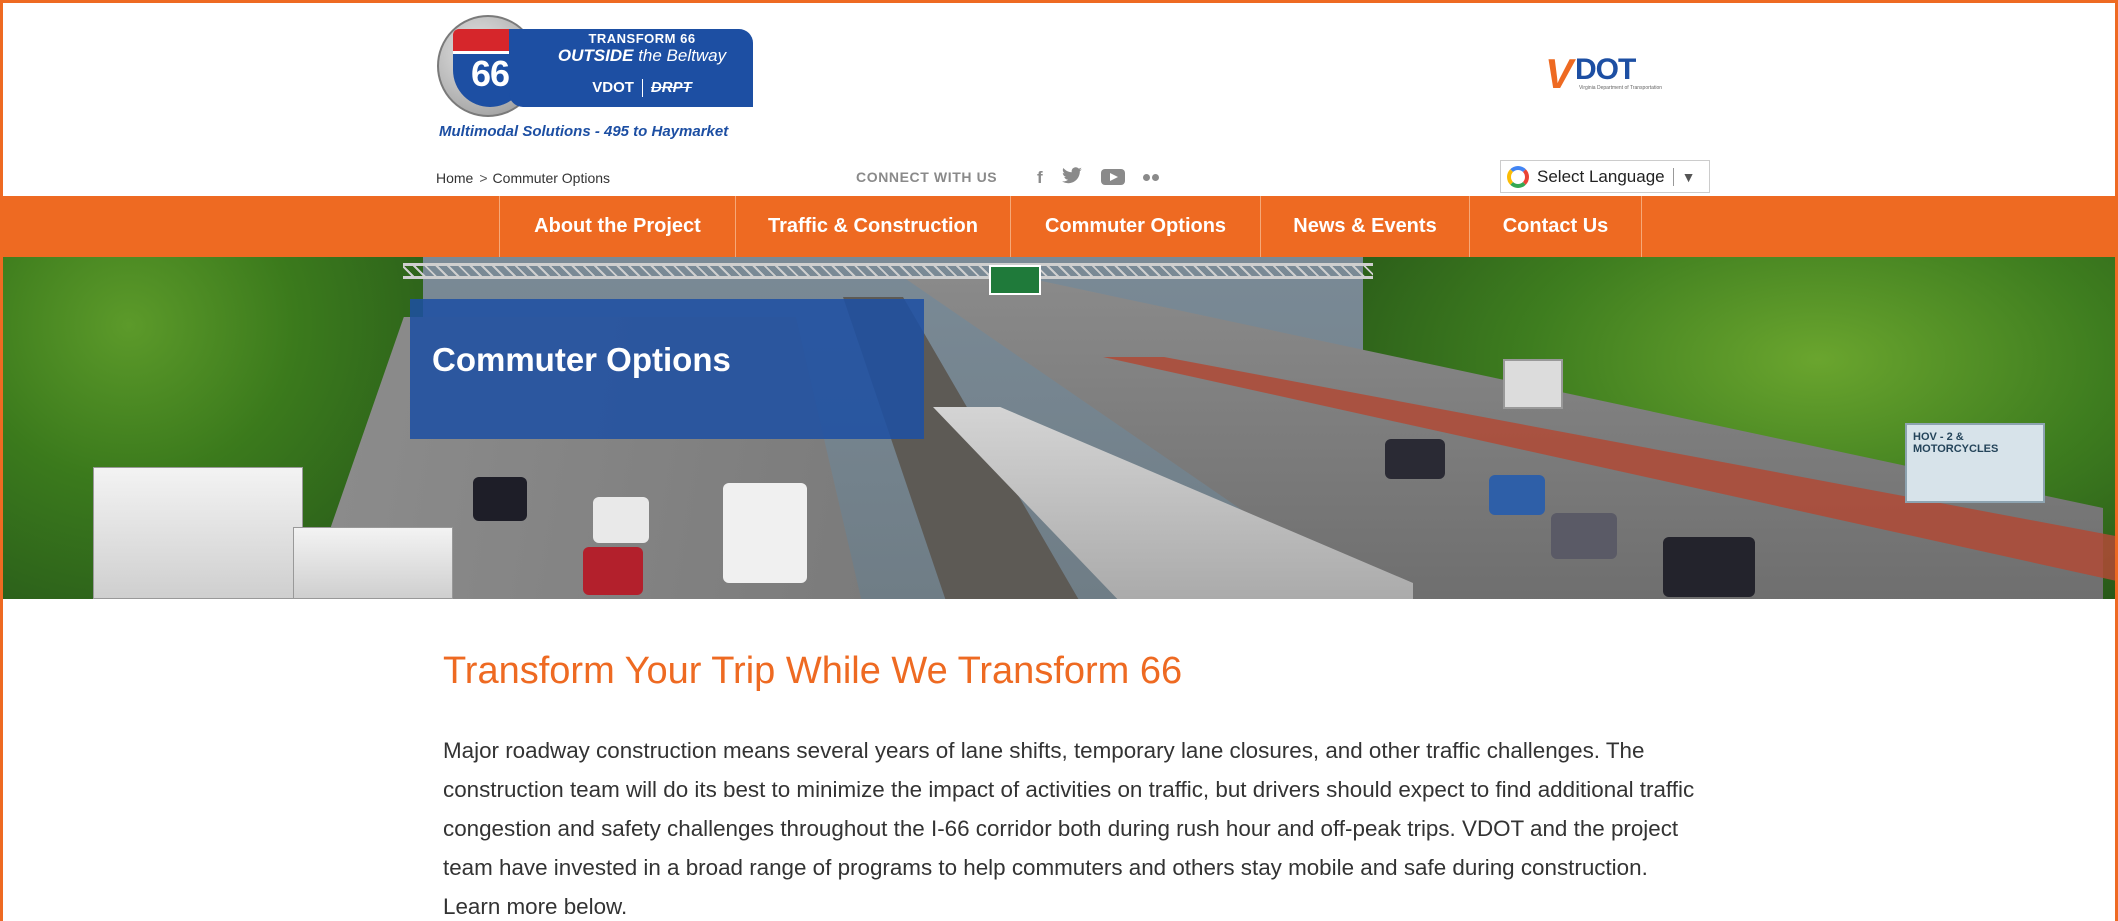 Image resolution: width=2118 pixels, height=921 pixels. What do you see at coordinates (581, 359) in the screenshot?
I see `hero-title: Commuter Options` at bounding box center [581, 359].